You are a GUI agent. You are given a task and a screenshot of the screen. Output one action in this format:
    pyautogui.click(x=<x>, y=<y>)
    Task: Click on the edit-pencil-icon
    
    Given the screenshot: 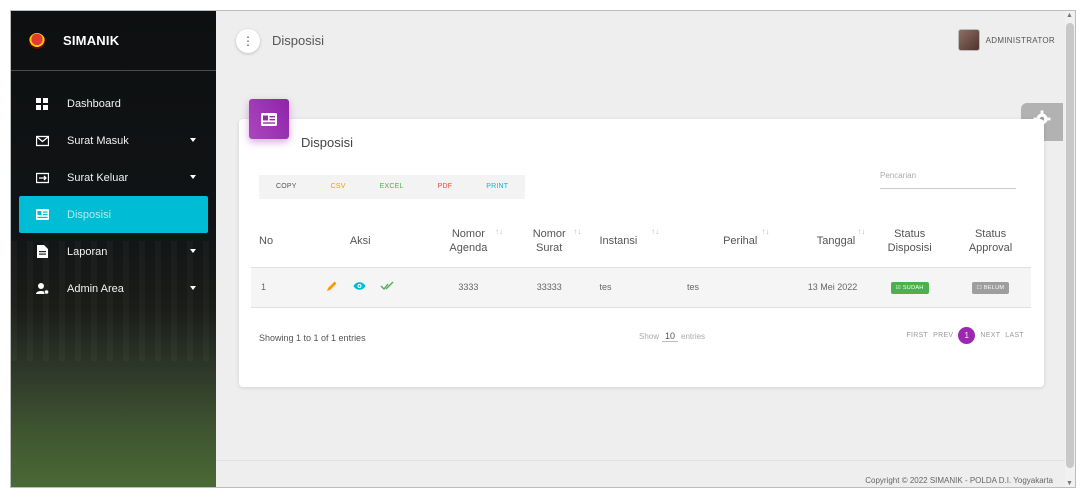 What is the action you would take?
    pyautogui.click(x=332, y=287)
    